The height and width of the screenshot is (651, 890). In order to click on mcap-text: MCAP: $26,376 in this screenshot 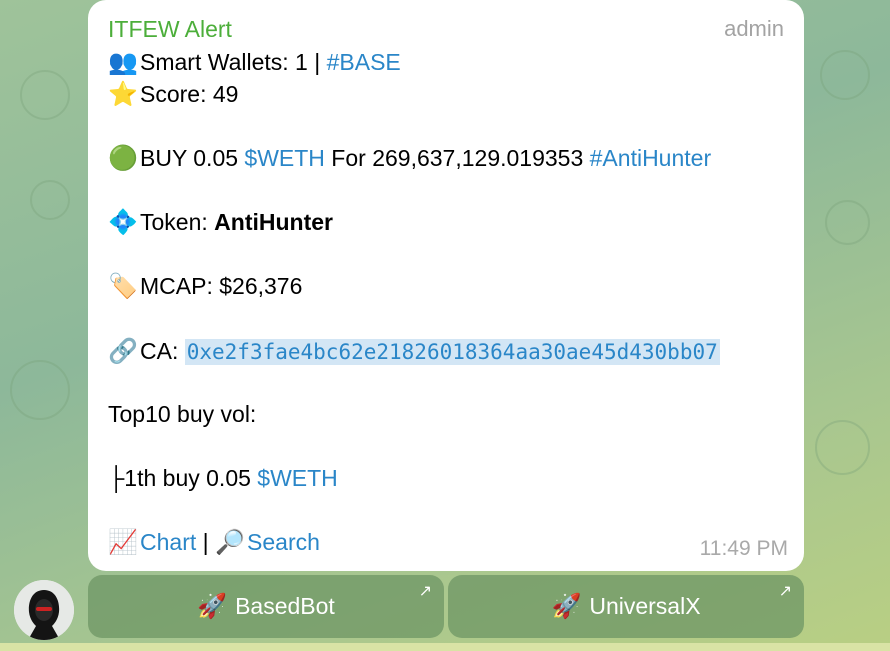, I will do `click(221, 286)`.